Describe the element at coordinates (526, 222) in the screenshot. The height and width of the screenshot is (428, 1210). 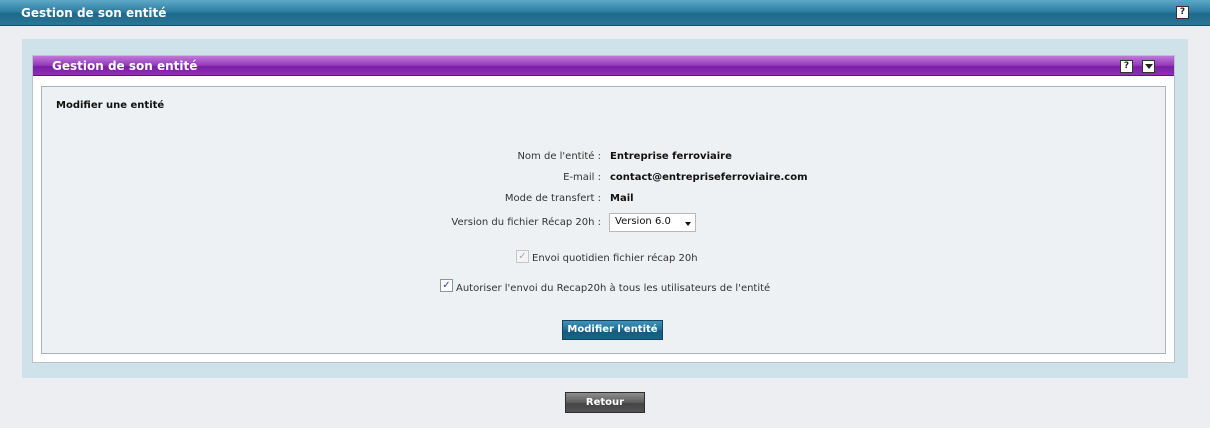
I see `version-label: Version du fichier Récap 20h :` at that location.